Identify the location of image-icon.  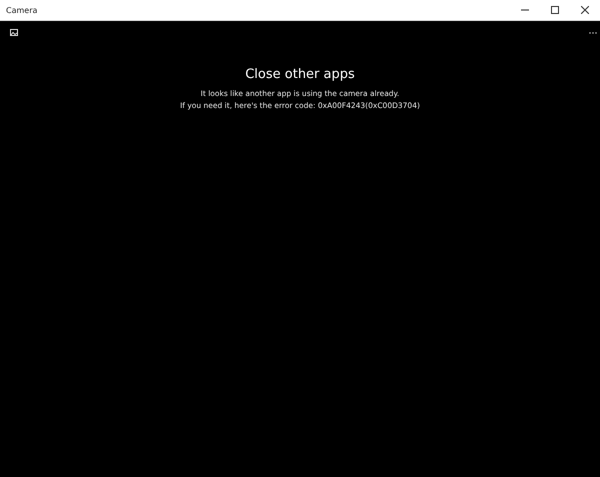
(14, 32).